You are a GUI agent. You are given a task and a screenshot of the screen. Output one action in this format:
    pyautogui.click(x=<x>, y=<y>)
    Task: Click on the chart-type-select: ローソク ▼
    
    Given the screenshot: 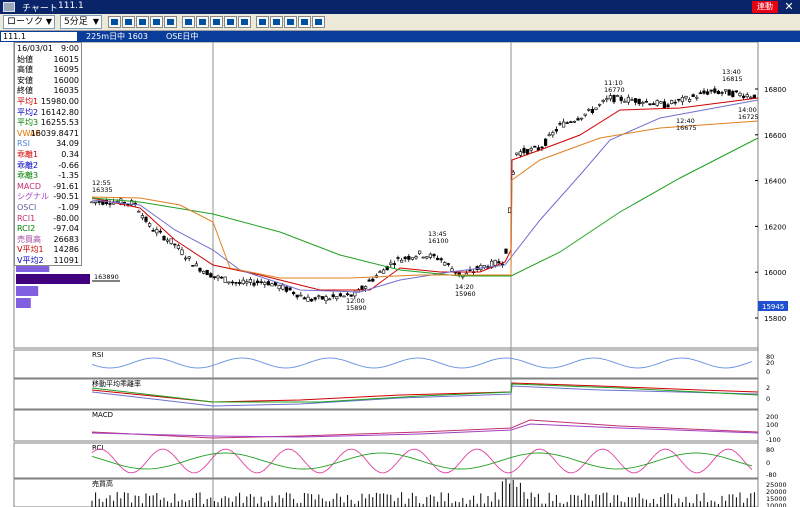 What is the action you would take?
    pyautogui.click(x=29, y=22)
    